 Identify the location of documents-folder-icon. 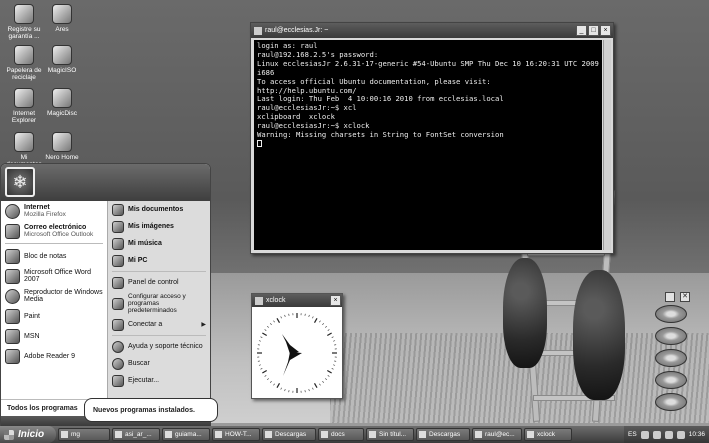
(24, 142).